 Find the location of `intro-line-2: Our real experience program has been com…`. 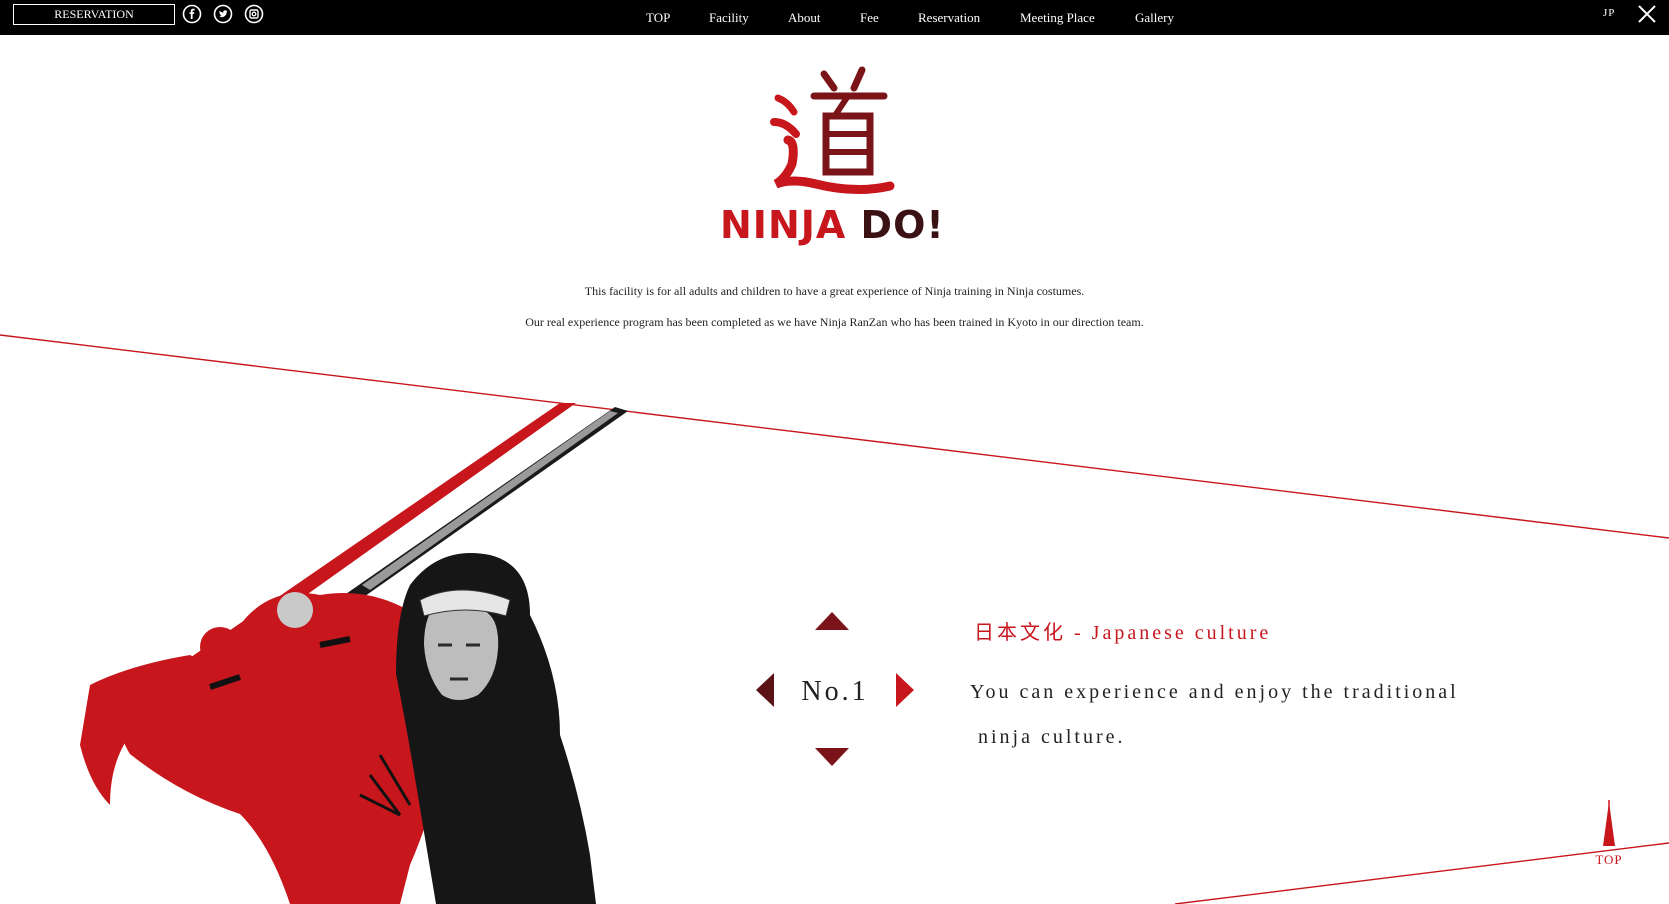

intro-line-2: Our real experience program has been com… is located at coordinates (834, 322).